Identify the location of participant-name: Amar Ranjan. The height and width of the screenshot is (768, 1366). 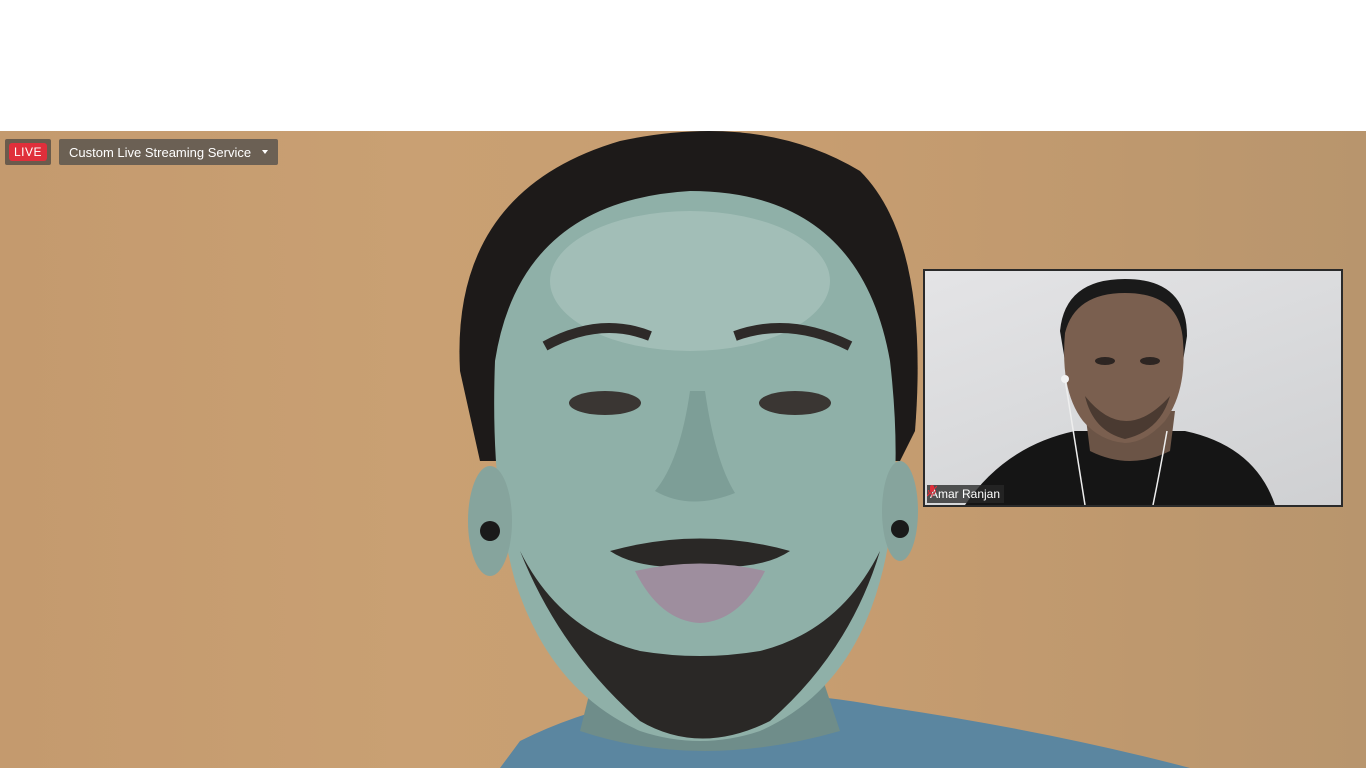
(965, 494).